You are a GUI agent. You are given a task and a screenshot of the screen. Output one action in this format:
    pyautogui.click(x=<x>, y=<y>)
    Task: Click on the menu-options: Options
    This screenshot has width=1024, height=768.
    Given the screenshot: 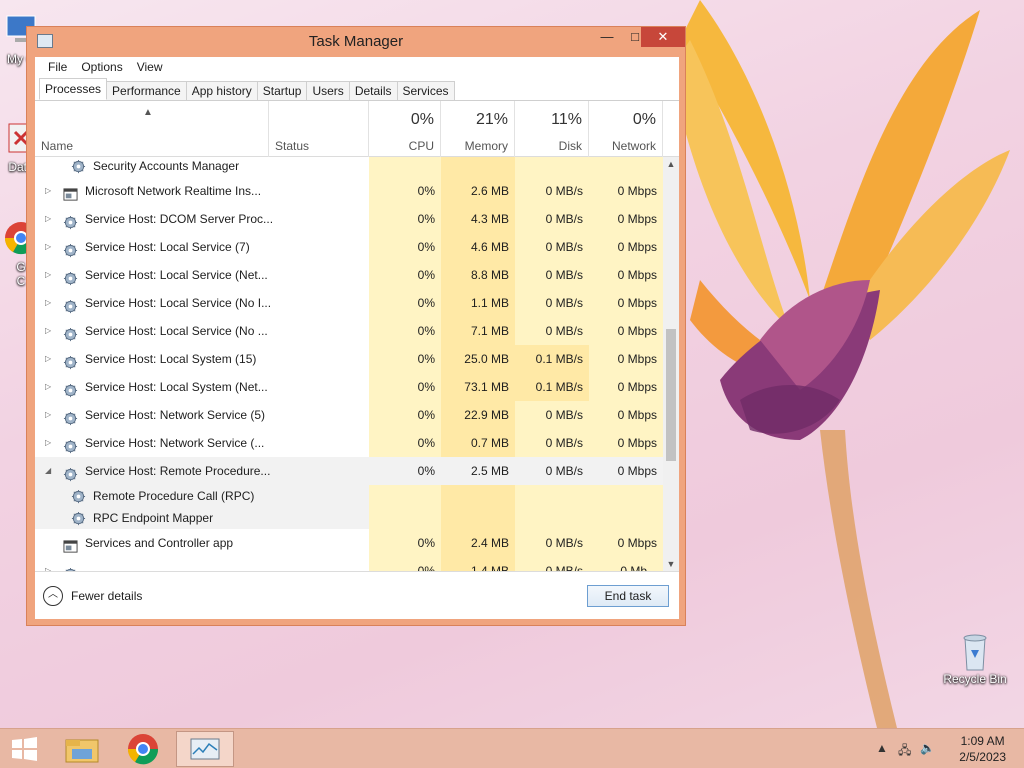 What is the action you would take?
    pyautogui.click(x=101, y=67)
    